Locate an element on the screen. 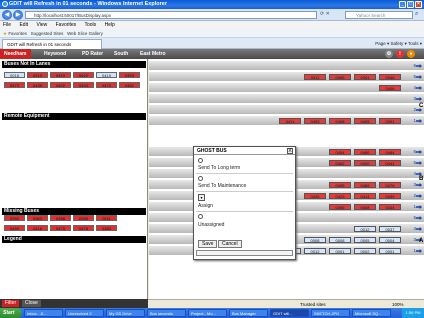  bus-tag: 0414 is located at coordinates (365, 196).